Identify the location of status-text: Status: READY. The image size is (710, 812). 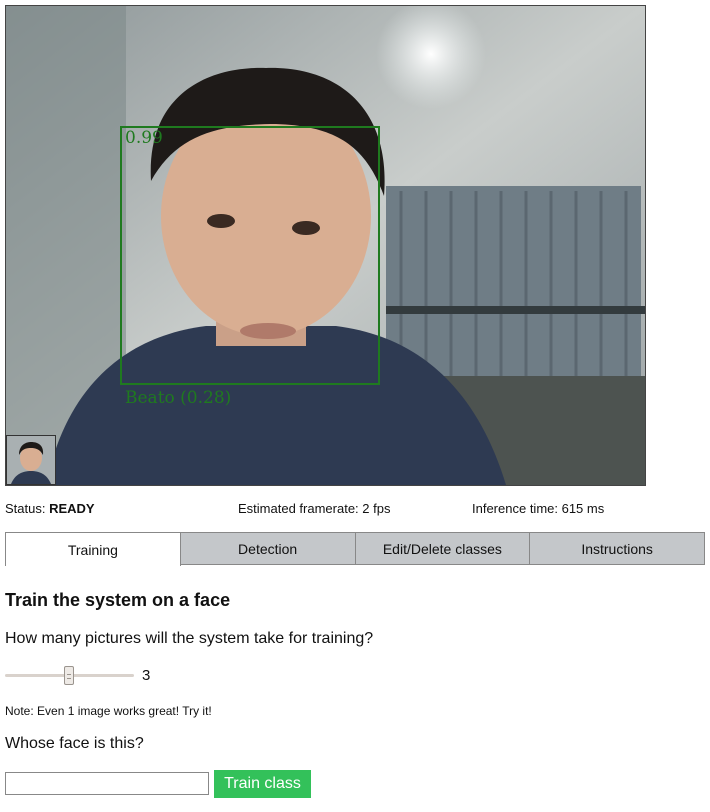
(50, 508).